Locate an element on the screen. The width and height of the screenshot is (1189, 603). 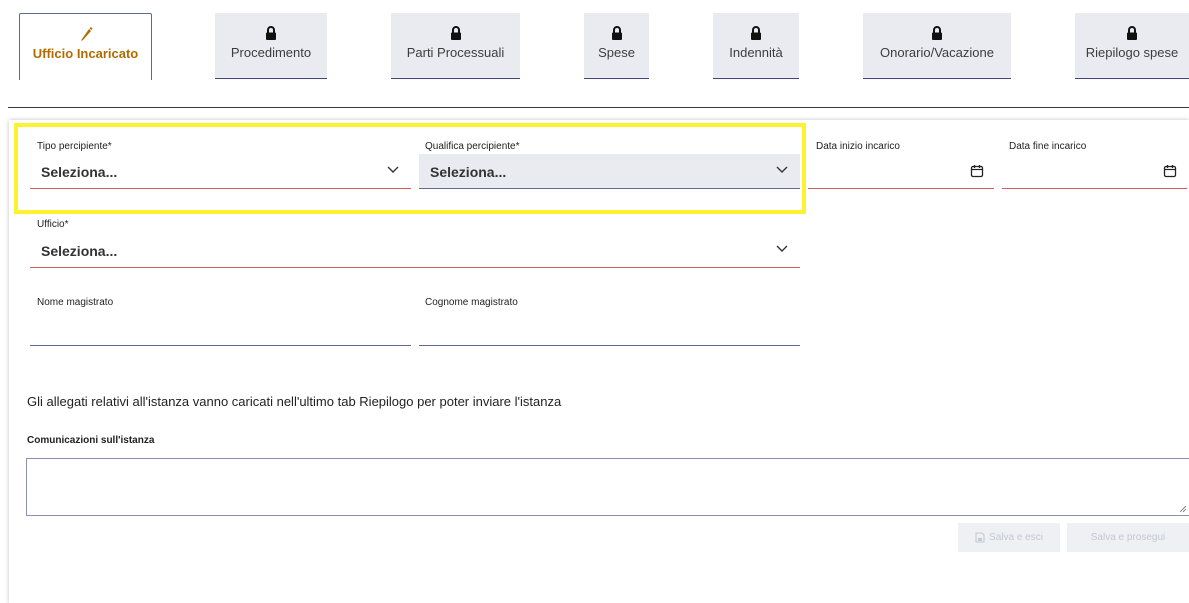
cognome-magistrato-label: Cognome magistrato is located at coordinates (471, 302).